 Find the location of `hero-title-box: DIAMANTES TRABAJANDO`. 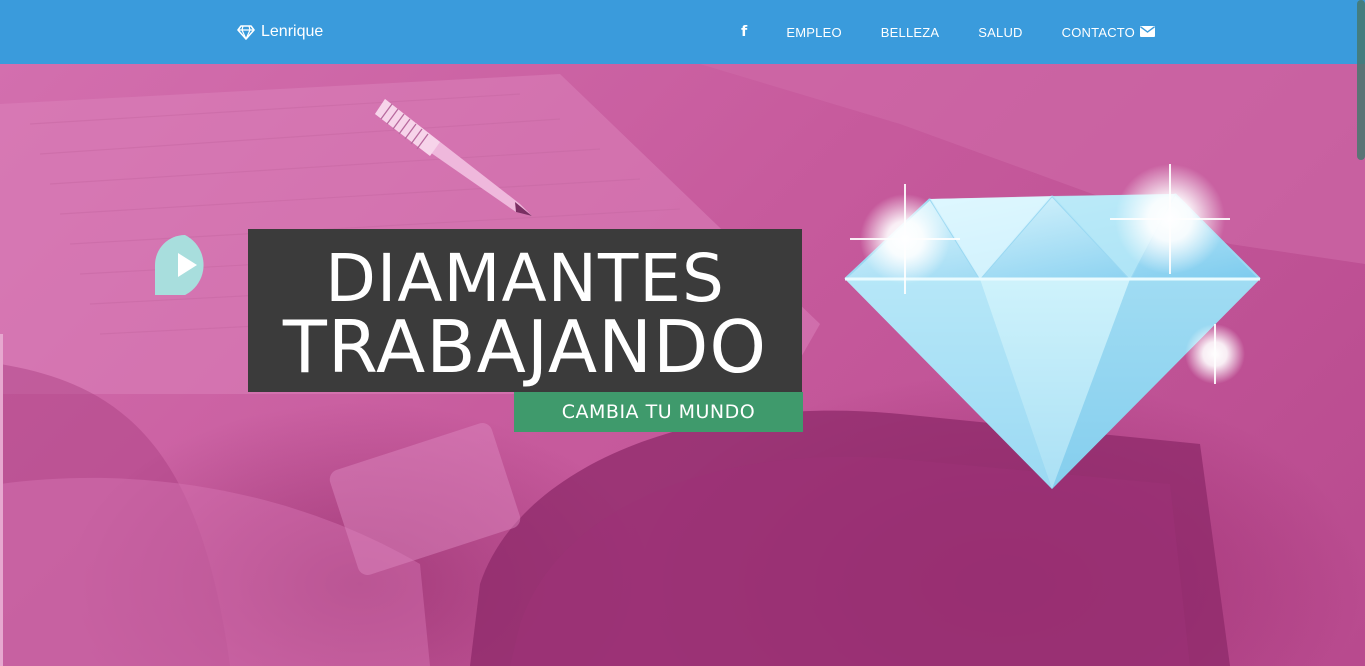

hero-title-box: DIAMANTES TRABAJANDO is located at coordinates (525, 310).